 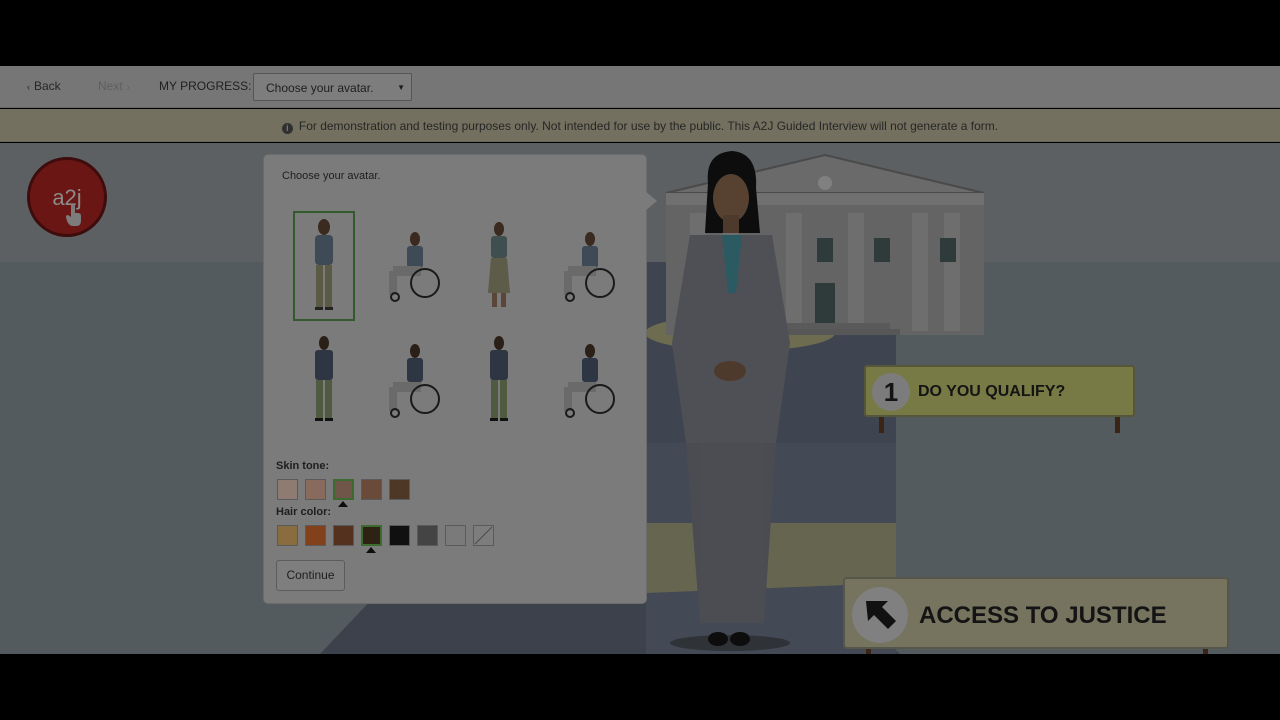 I want to click on standing-man-2-icon, so click(x=499, y=378).